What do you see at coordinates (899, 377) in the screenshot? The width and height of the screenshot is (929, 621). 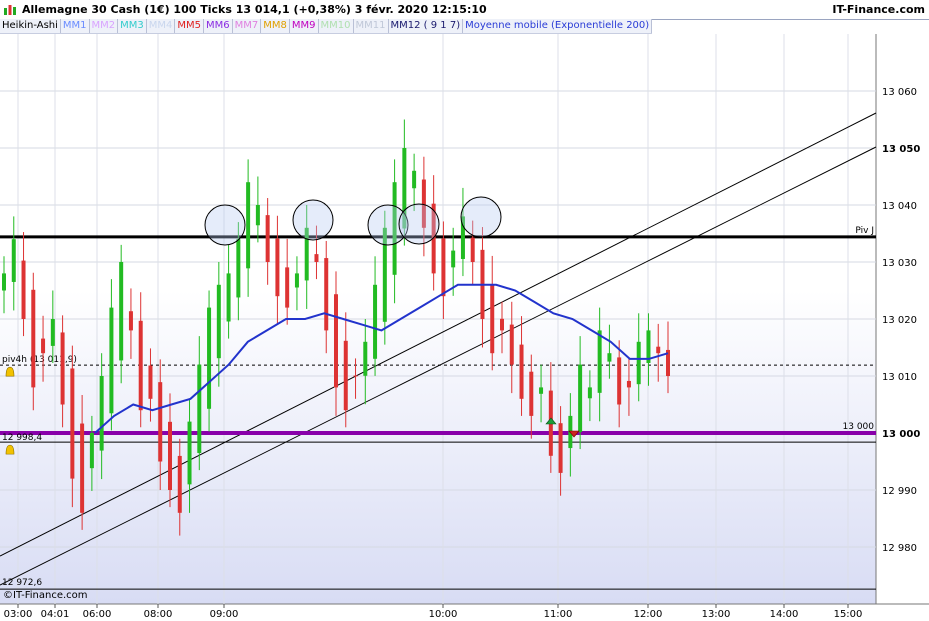 I see `y-tick-label: 13 010` at bounding box center [899, 377].